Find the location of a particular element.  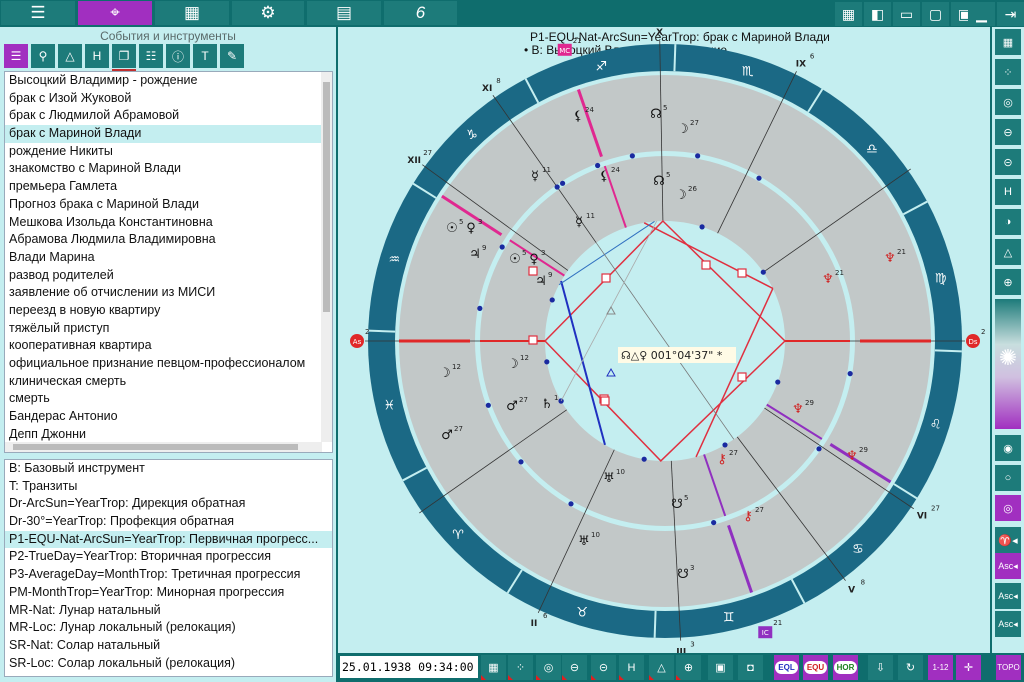

event-item: брак с Мариной Влади is located at coordinates (163, 134).